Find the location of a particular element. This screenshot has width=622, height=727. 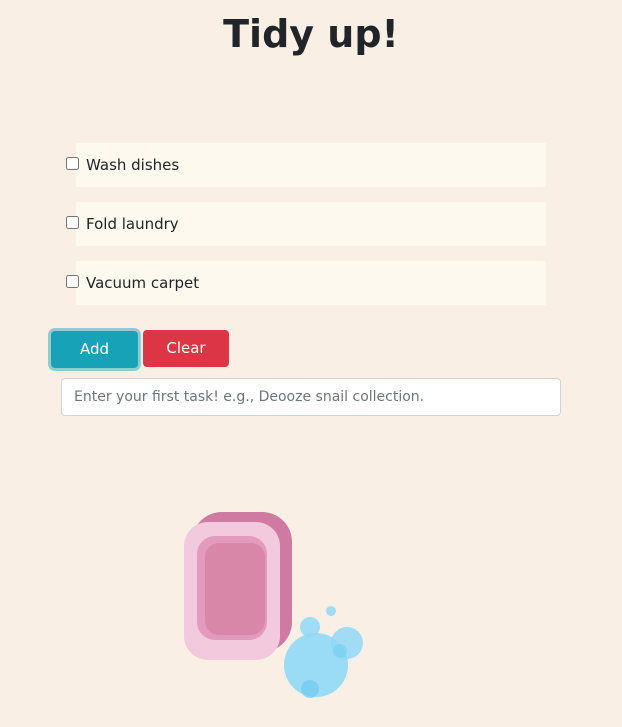

bubble-small-bottom is located at coordinates (310, 689).